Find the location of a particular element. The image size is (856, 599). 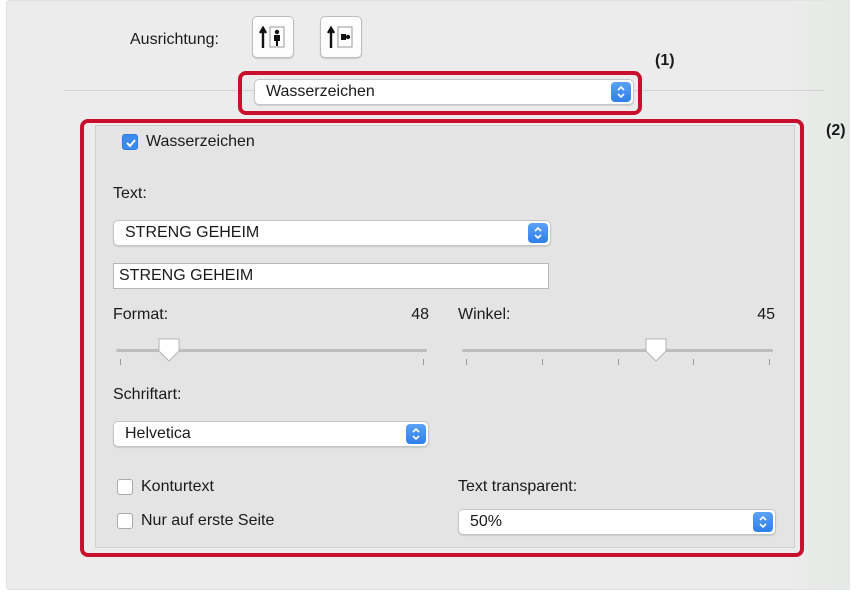

marker-2: (2) is located at coordinates (836, 130).